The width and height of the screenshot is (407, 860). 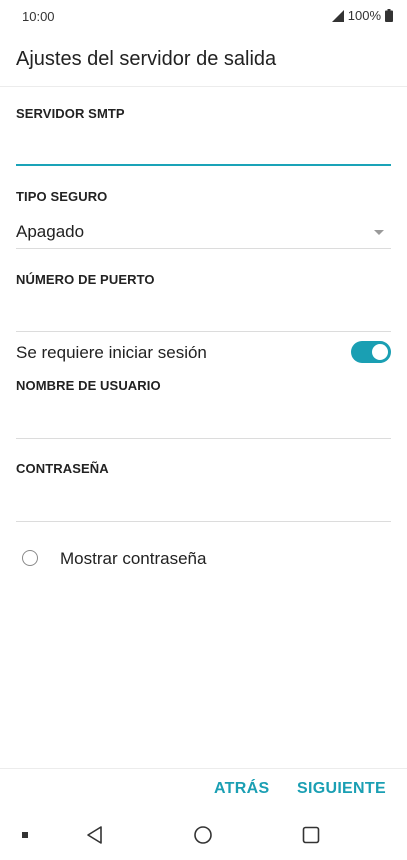 I want to click on username-underline, so click(x=203, y=438).